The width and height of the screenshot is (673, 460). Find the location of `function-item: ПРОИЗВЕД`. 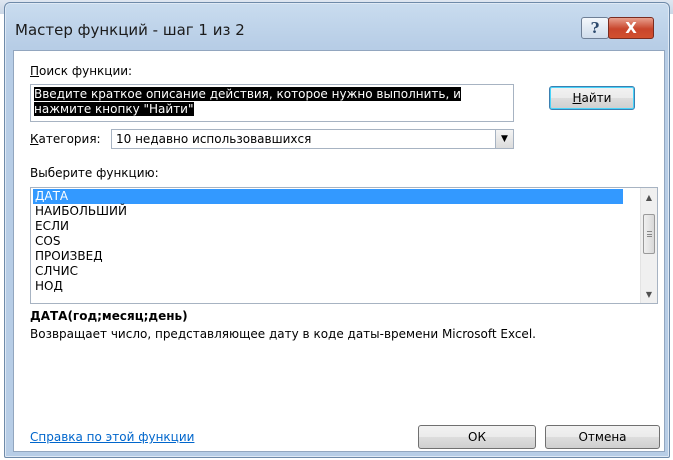

function-item: ПРОИЗВЕД is located at coordinates (328, 256).